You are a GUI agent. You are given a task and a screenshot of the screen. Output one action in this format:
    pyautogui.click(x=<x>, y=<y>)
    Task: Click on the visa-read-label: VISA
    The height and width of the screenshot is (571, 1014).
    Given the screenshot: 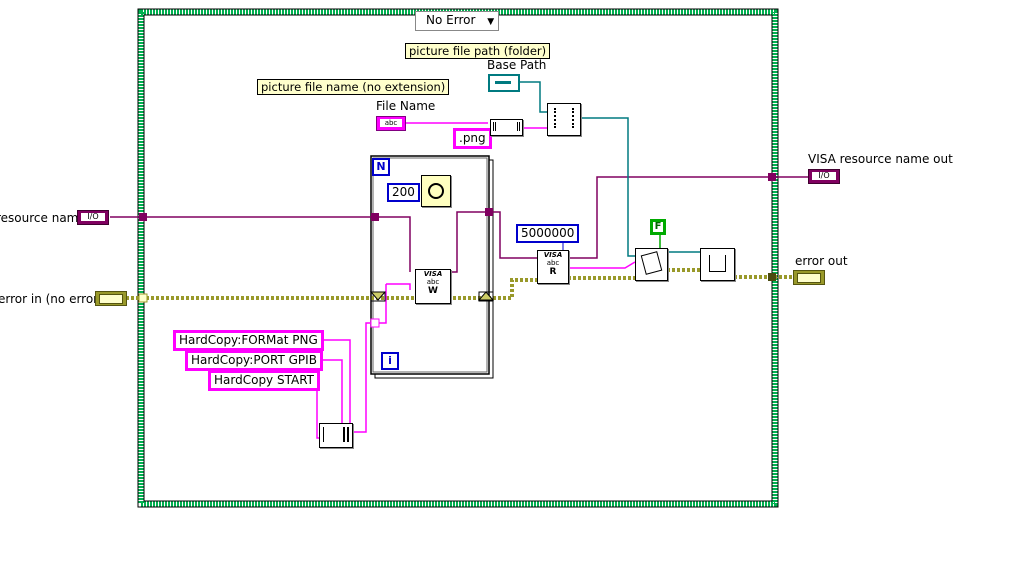 What is the action you would take?
    pyautogui.click(x=553, y=255)
    